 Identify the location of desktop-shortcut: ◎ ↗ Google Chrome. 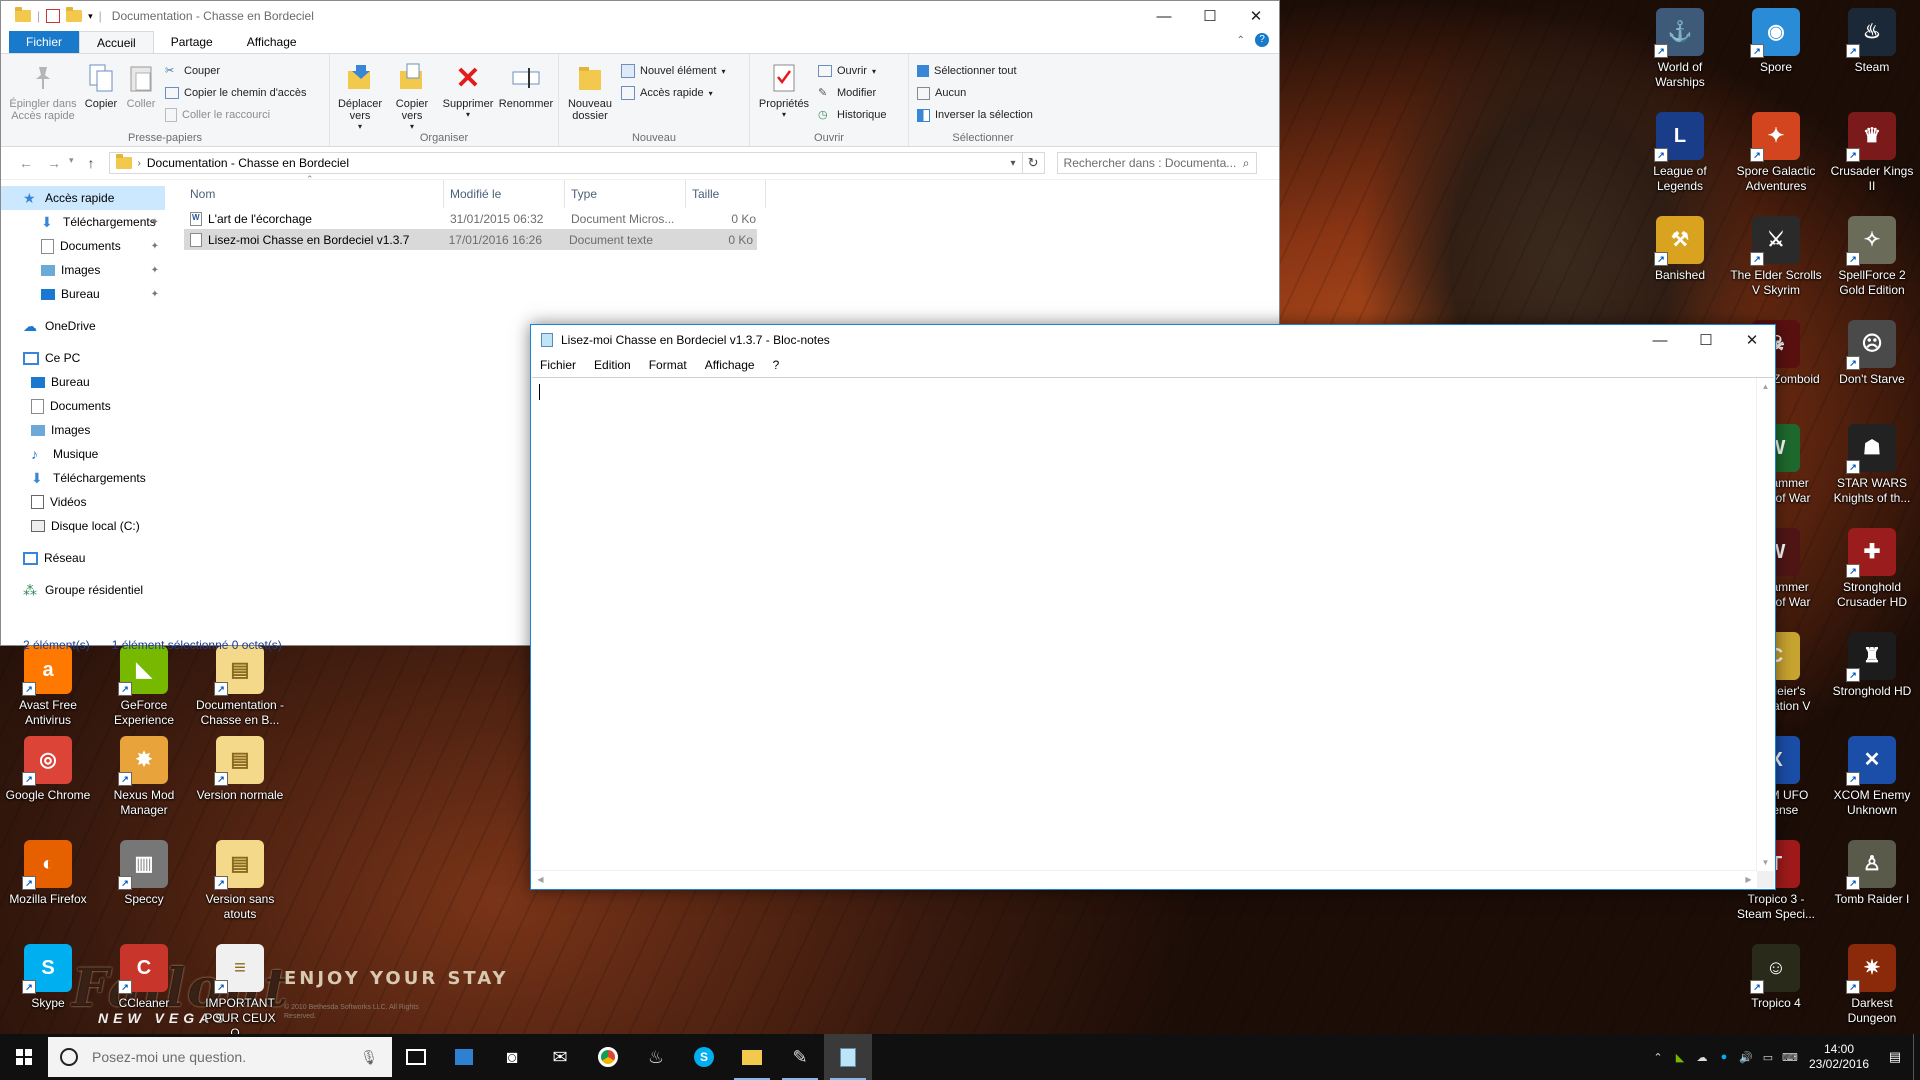
(48, 769).